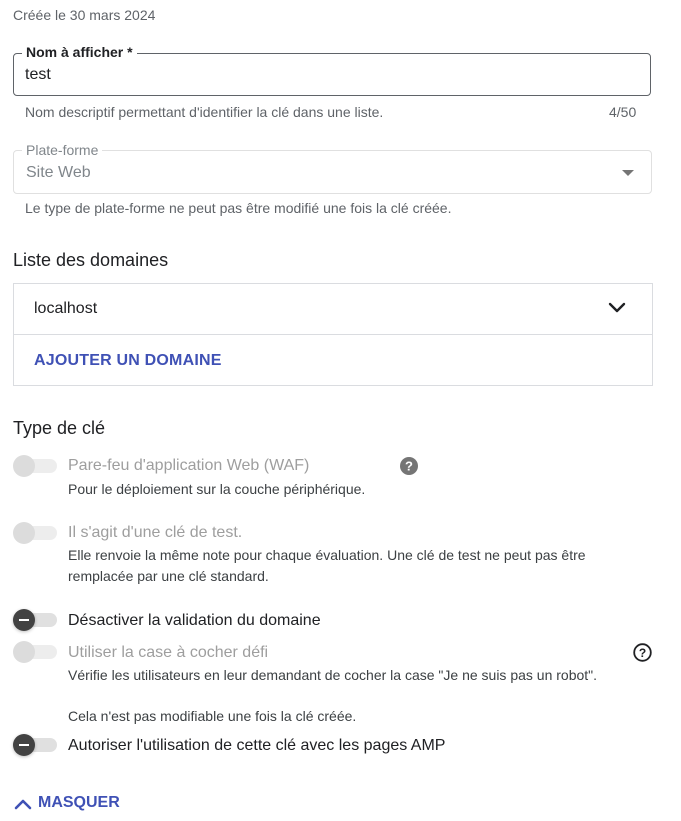  Describe the element at coordinates (36, 745) in the screenshot. I see `amp-toggle` at that location.